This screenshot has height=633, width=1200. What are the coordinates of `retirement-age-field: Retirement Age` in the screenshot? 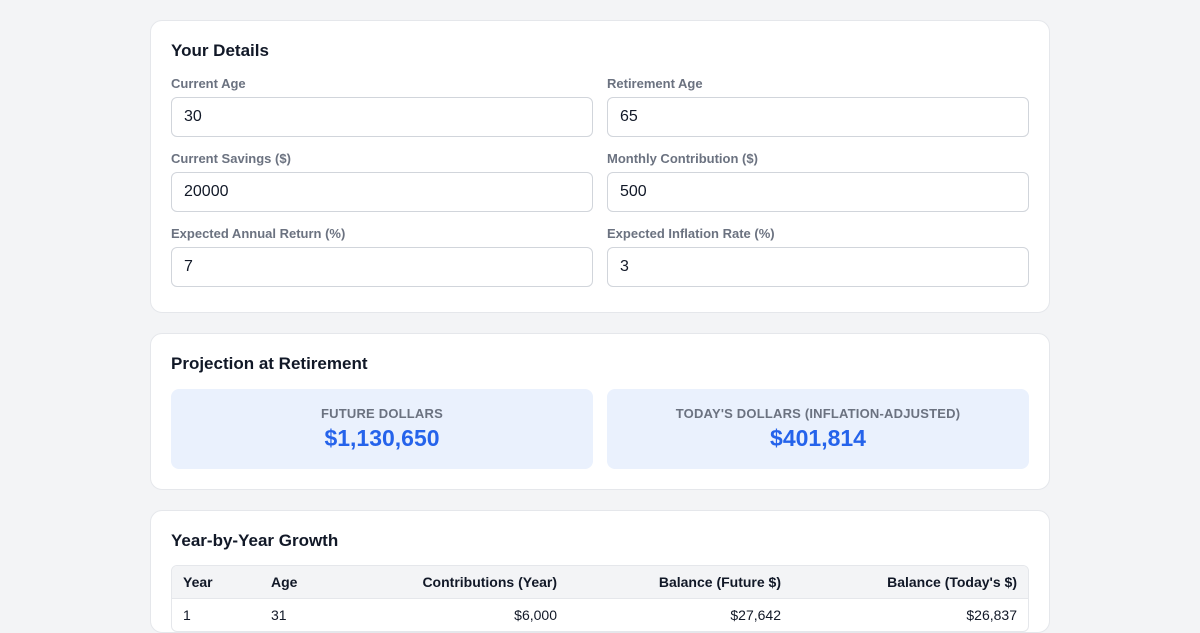 It's located at (818, 106).